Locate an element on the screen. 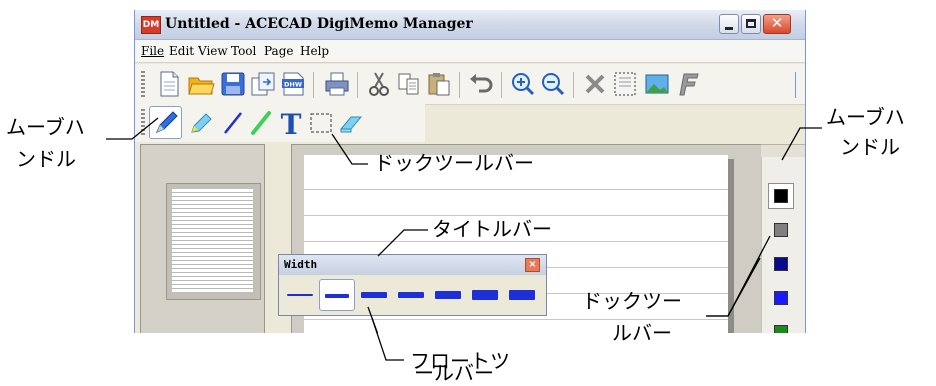  annotation-title-bar: タイトルバー is located at coordinates (492, 229).